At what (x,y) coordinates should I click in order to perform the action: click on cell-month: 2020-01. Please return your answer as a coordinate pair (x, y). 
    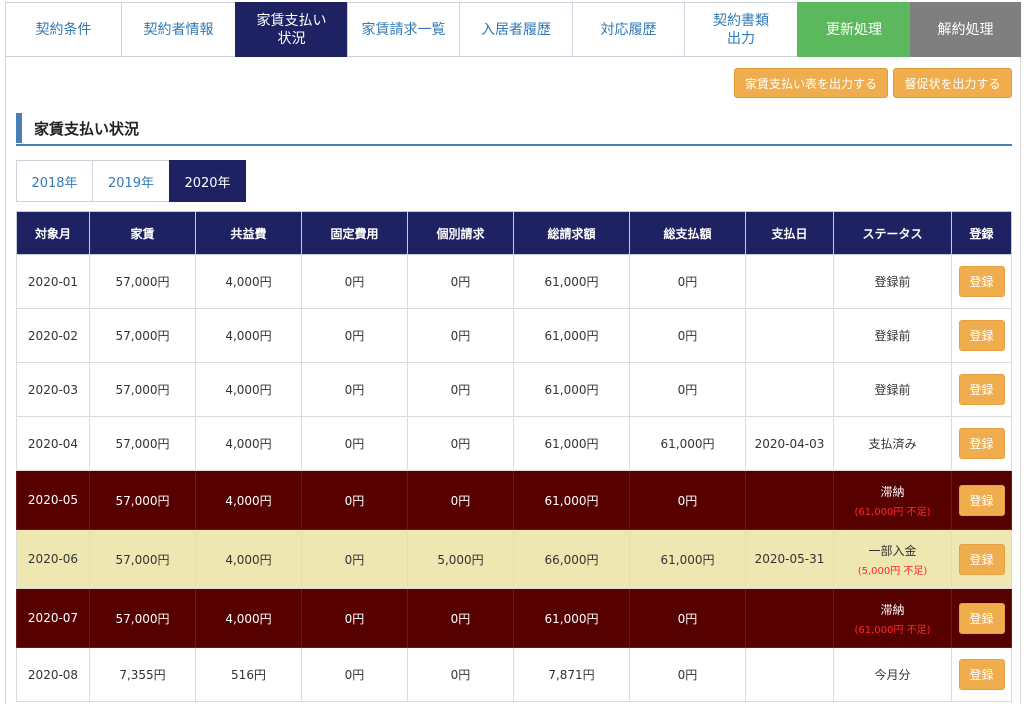
    Looking at the image, I should click on (53, 281).